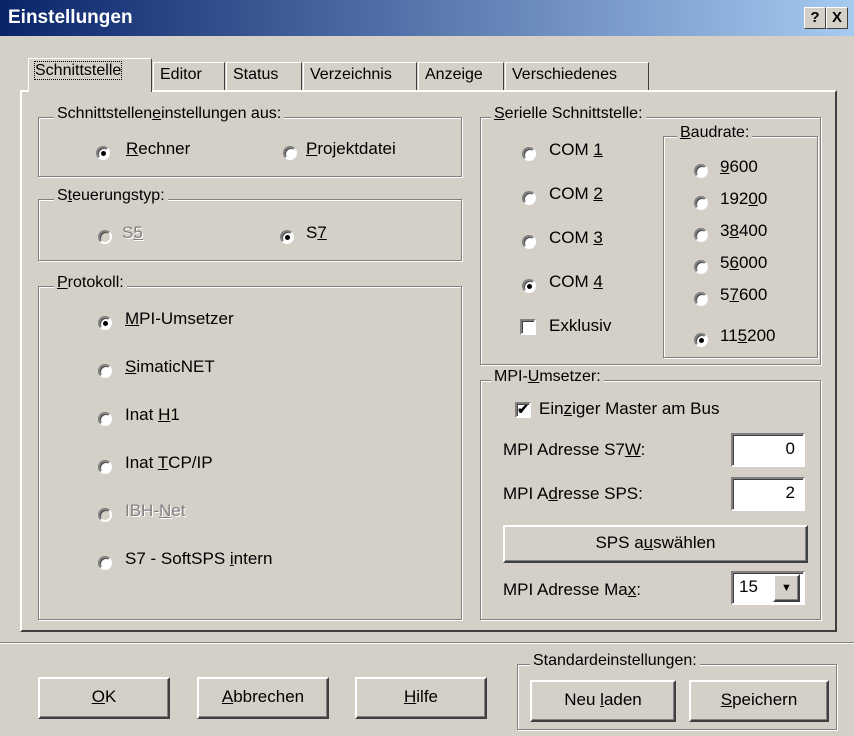 The image size is (854, 736). What do you see at coordinates (815, 18) in the screenshot?
I see `help-button: ?` at bounding box center [815, 18].